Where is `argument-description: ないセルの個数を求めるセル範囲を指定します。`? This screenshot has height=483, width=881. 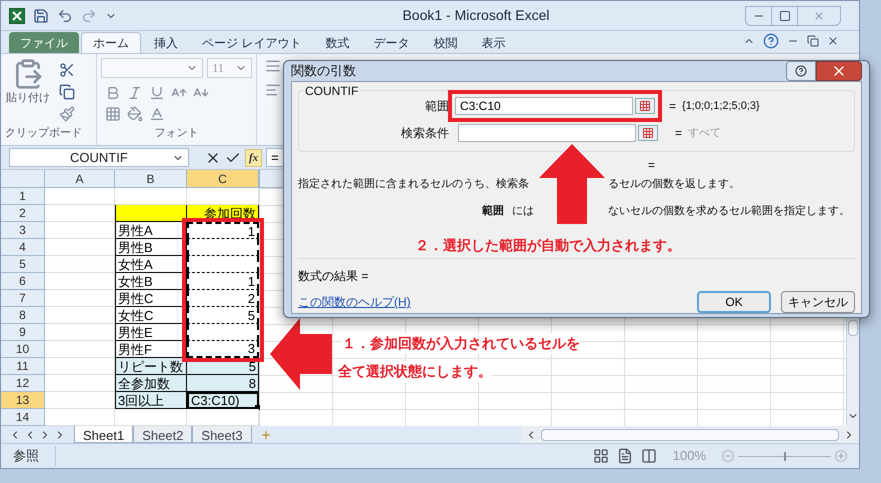 argument-description: ないセルの個数を求めるセル範囲を指定します。 is located at coordinates (729, 211).